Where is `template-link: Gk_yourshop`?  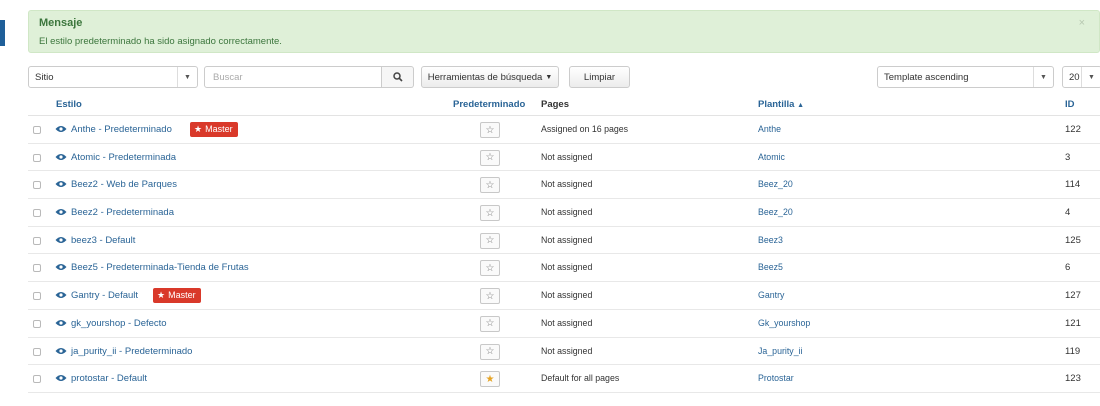 template-link: Gk_yourshop is located at coordinates (784, 323).